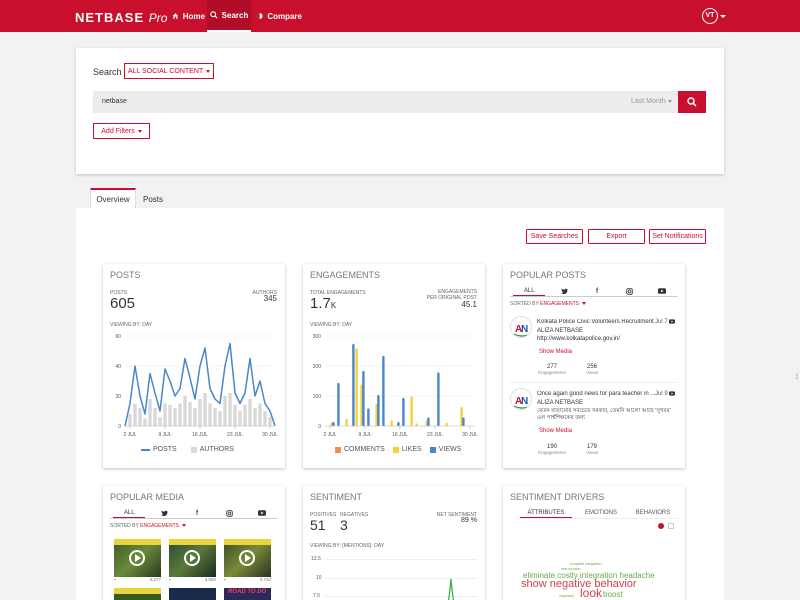  I want to click on nav-home: Home, so click(188, 16).